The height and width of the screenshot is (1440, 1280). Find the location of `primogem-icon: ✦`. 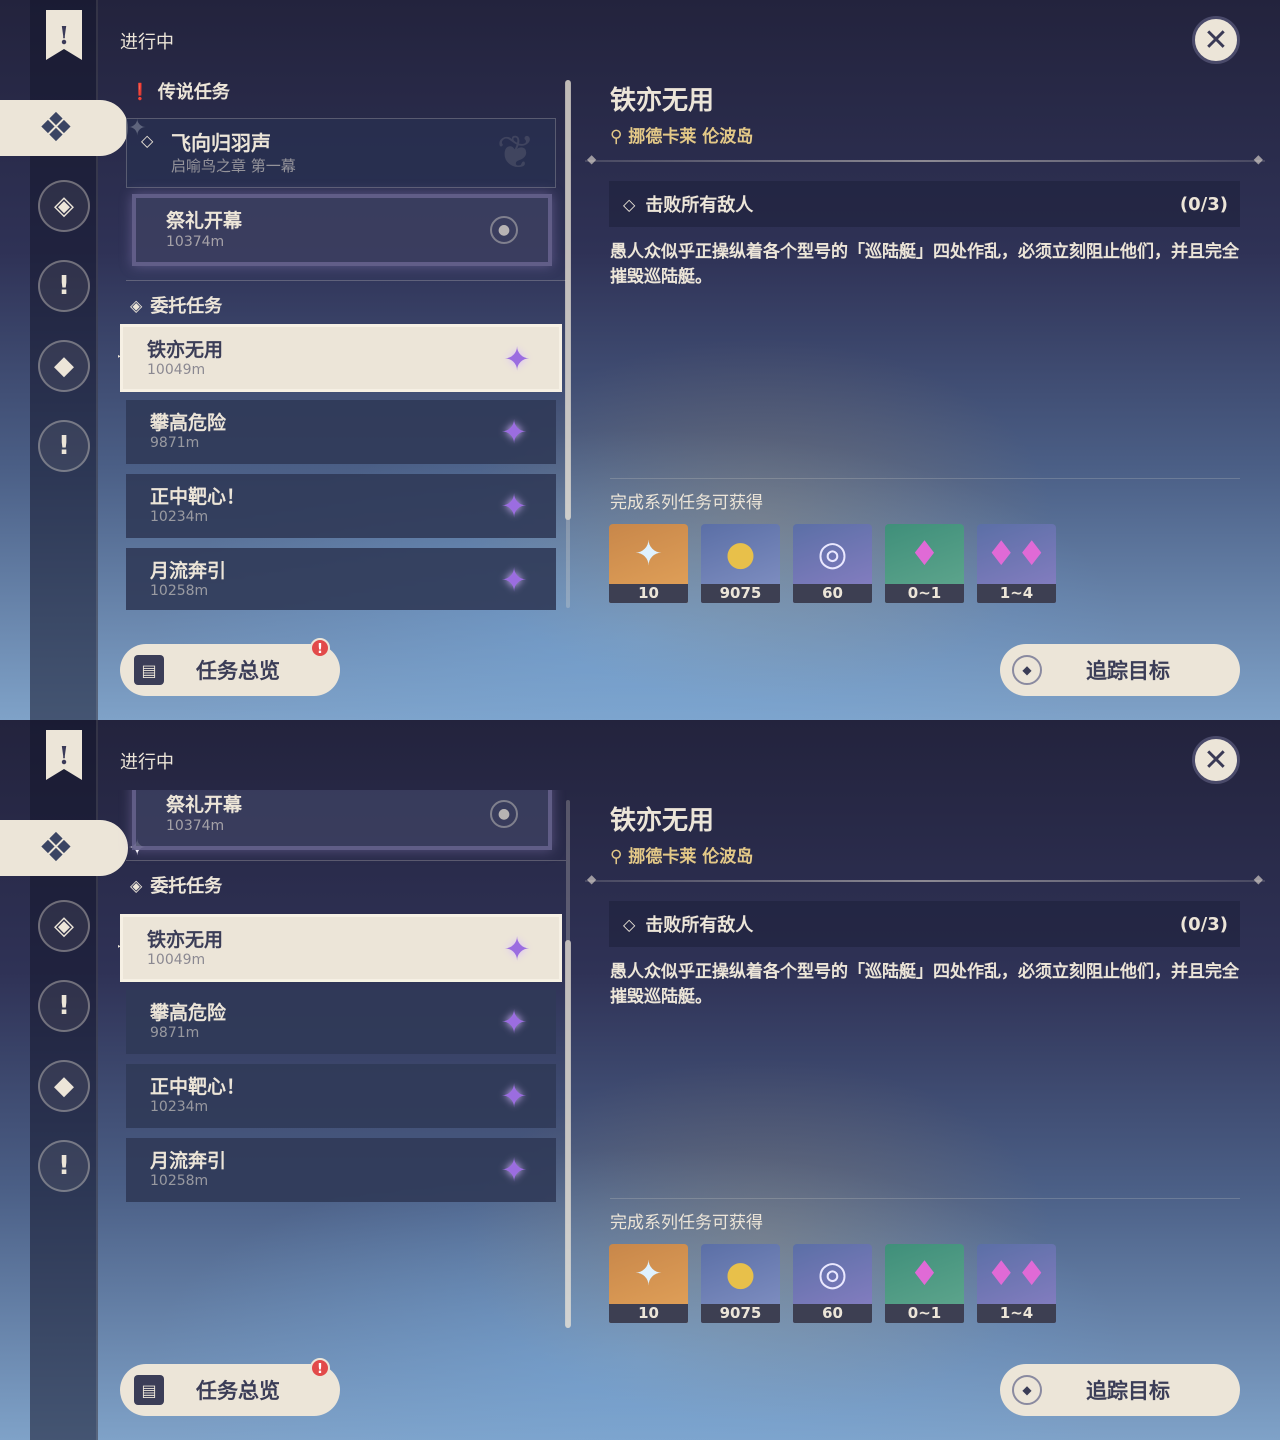

primogem-icon: ✦ is located at coordinates (648, 554).